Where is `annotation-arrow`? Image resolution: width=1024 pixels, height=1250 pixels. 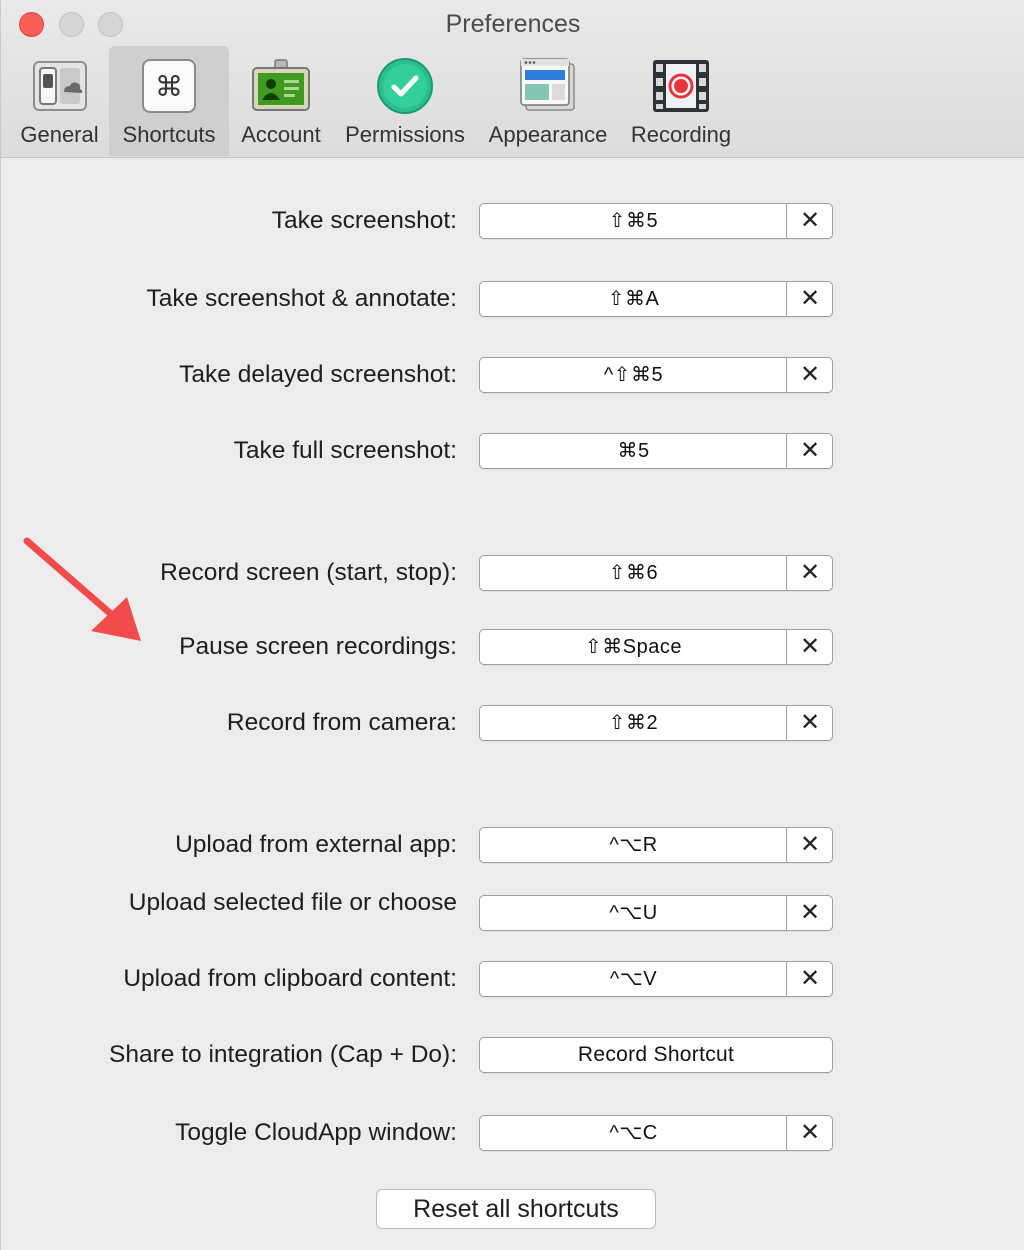
annotation-arrow is located at coordinates (82, 589).